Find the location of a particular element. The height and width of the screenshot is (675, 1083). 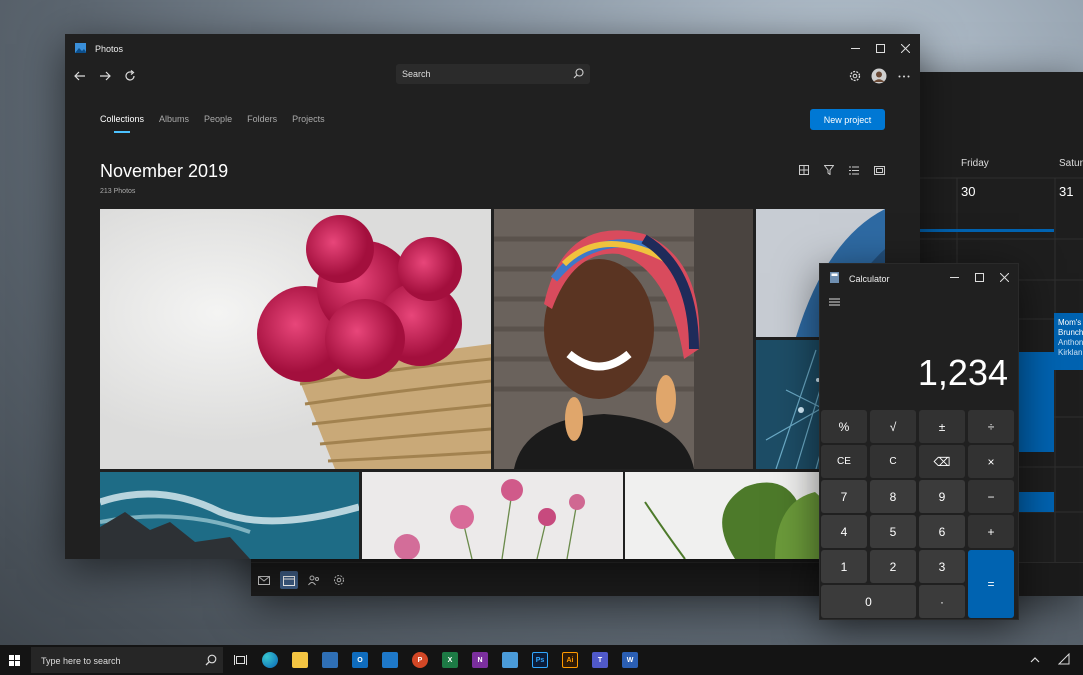

back-arrow-icon is located at coordinates (80, 76).